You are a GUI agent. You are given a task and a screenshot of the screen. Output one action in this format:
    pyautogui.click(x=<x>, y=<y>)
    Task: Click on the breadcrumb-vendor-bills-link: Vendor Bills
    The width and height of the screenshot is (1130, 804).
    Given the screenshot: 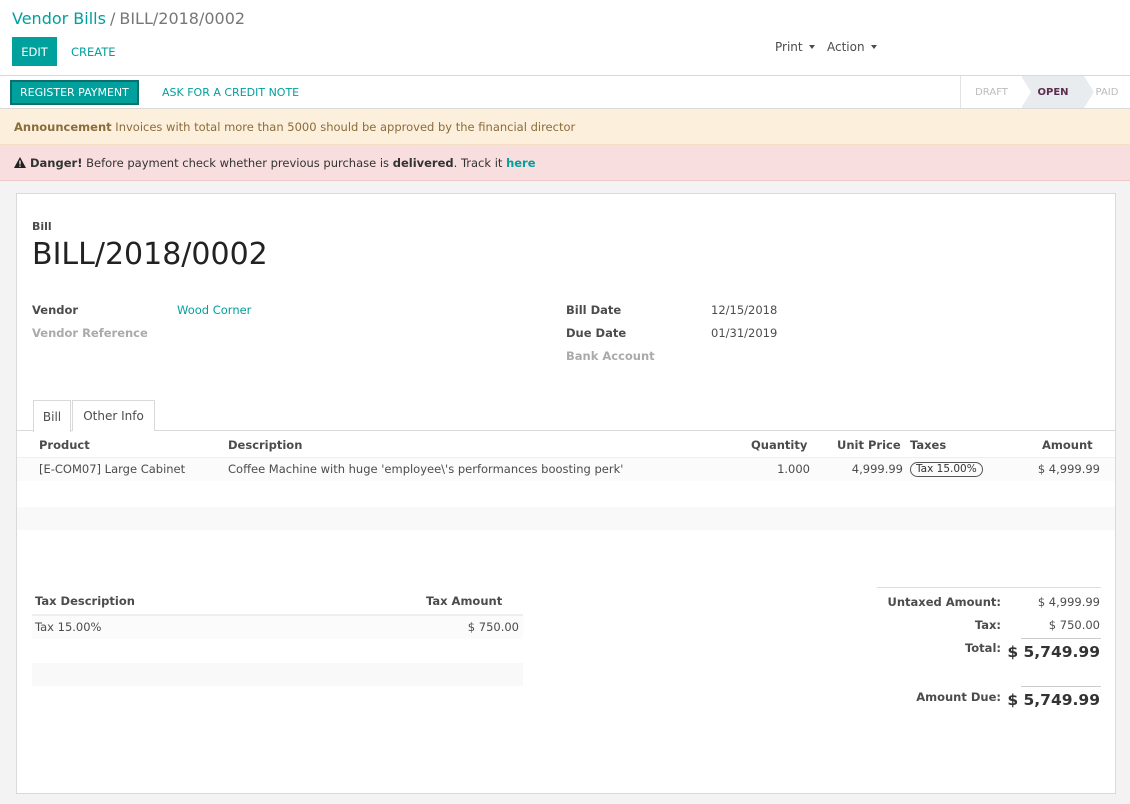 What is the action you would take?
    pyautogui.click(x=59, y=18)
    